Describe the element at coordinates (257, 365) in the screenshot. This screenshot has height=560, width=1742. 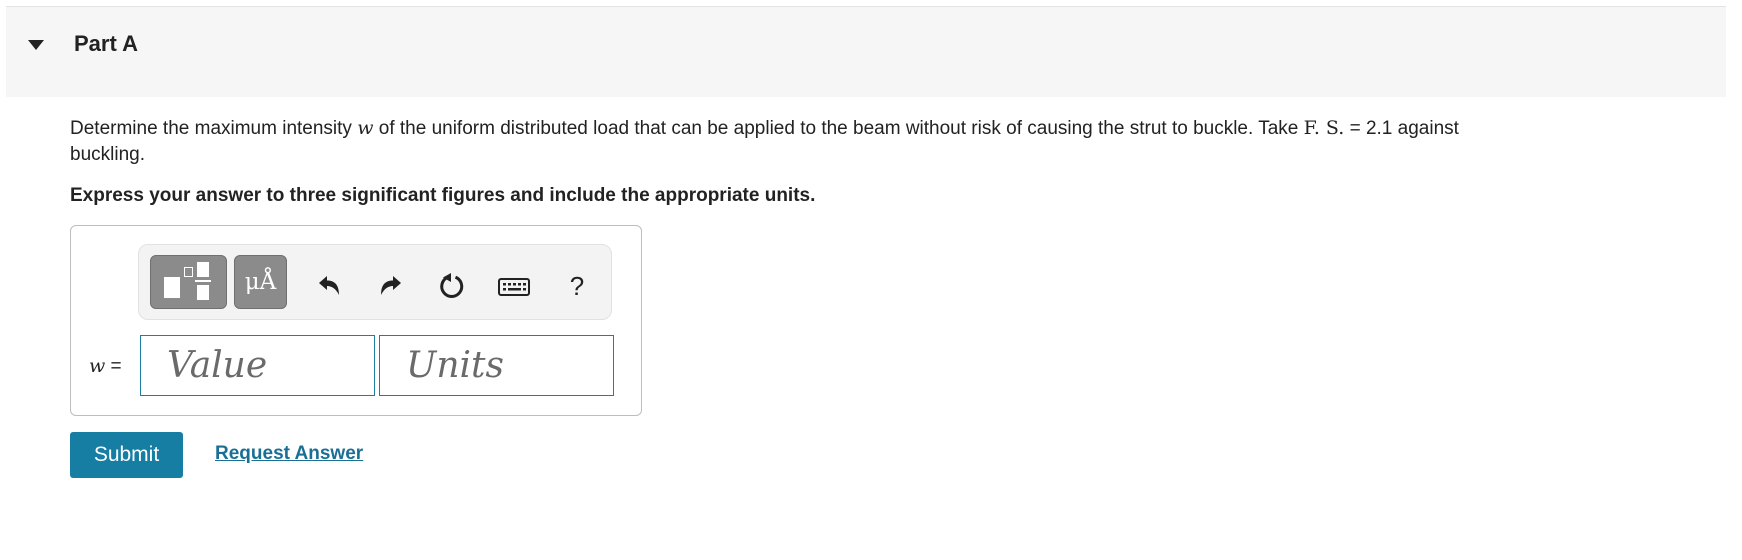
I see `value-input` at that location.